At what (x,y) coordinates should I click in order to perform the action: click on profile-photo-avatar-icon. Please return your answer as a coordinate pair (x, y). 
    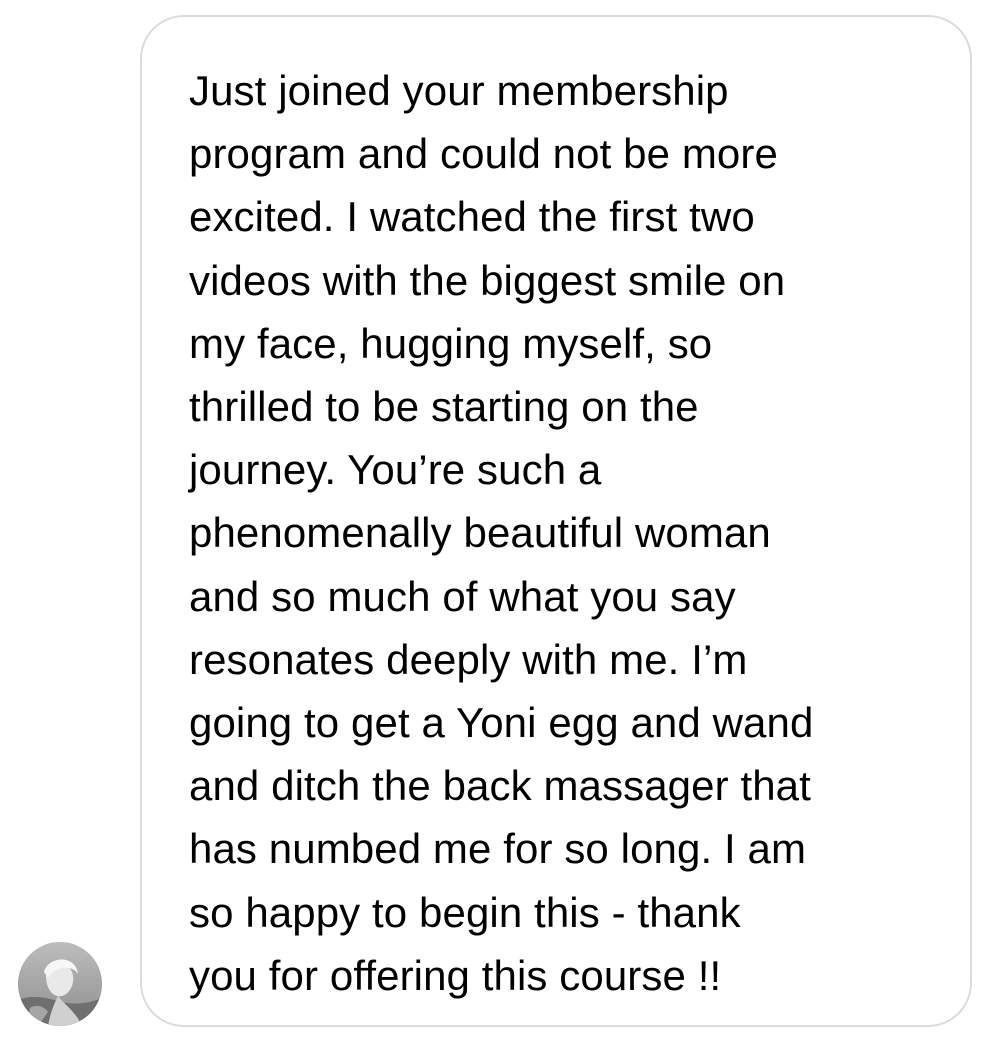
    Looking at the image, I should click on (60, 984).